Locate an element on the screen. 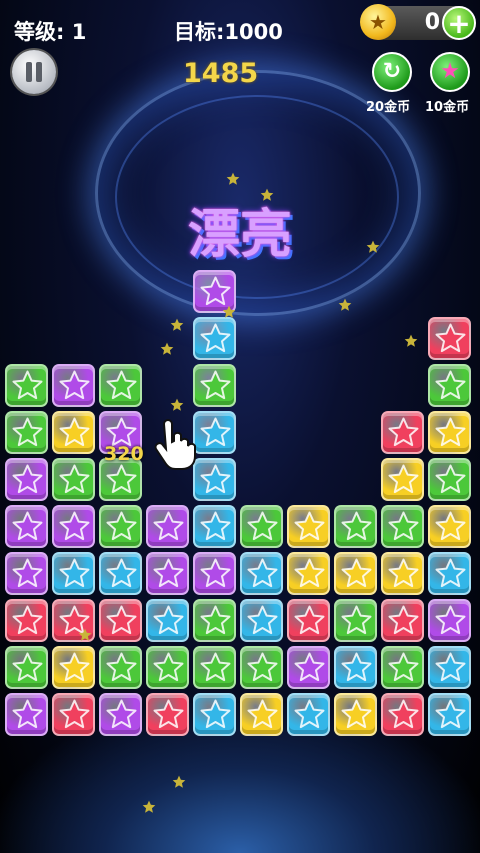  refresh-button: ↻ is located at coordinates (392, 72).